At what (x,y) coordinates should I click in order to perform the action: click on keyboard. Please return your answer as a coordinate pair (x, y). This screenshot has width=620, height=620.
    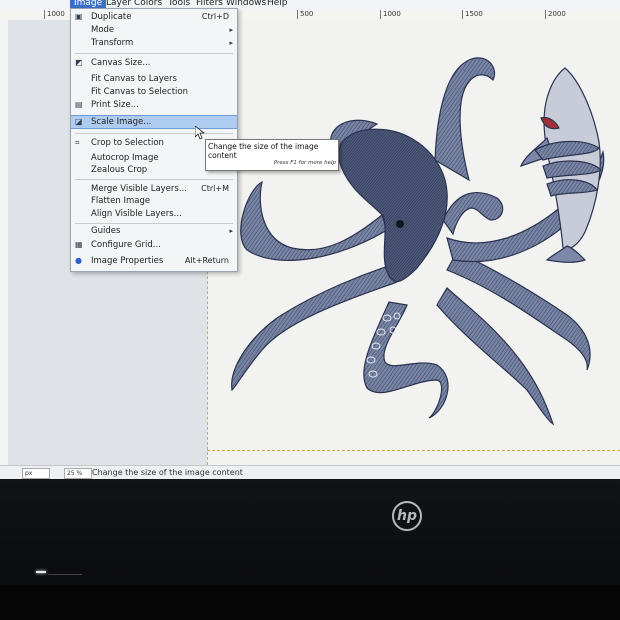
    Looking at the image, I should click on (310, 602).